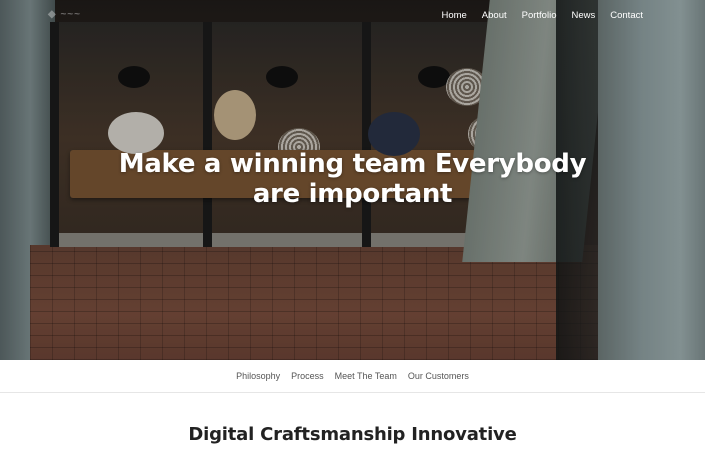 The height and width of the screenshot is (451, 705). I want to click on main-nav: Home About Portfolio News Contact, so click(534, 15).